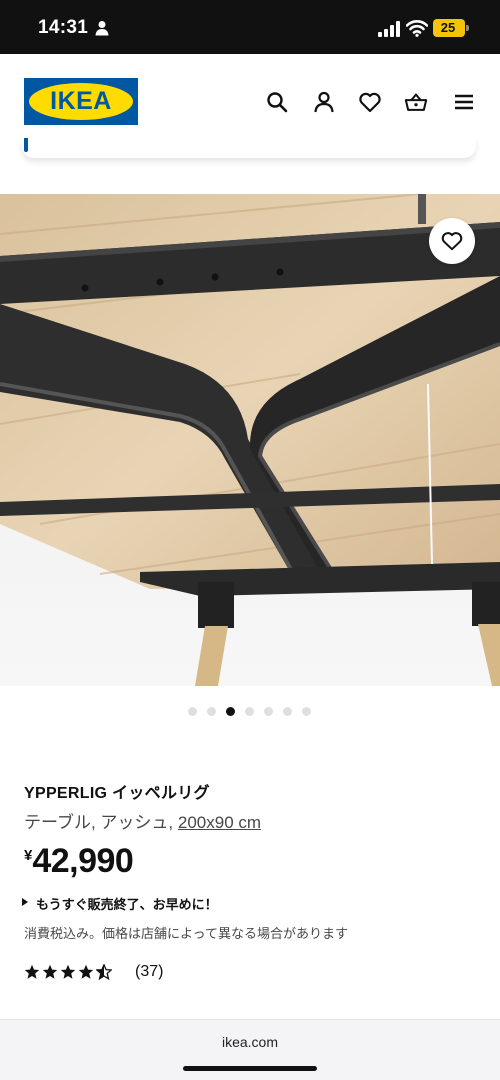 The image size is (500, 1080). Describe the element at coordinates (127, 903) in the screenshot. I see `stock-alert: もうすぐ販売終了、お早めに！` at that location.